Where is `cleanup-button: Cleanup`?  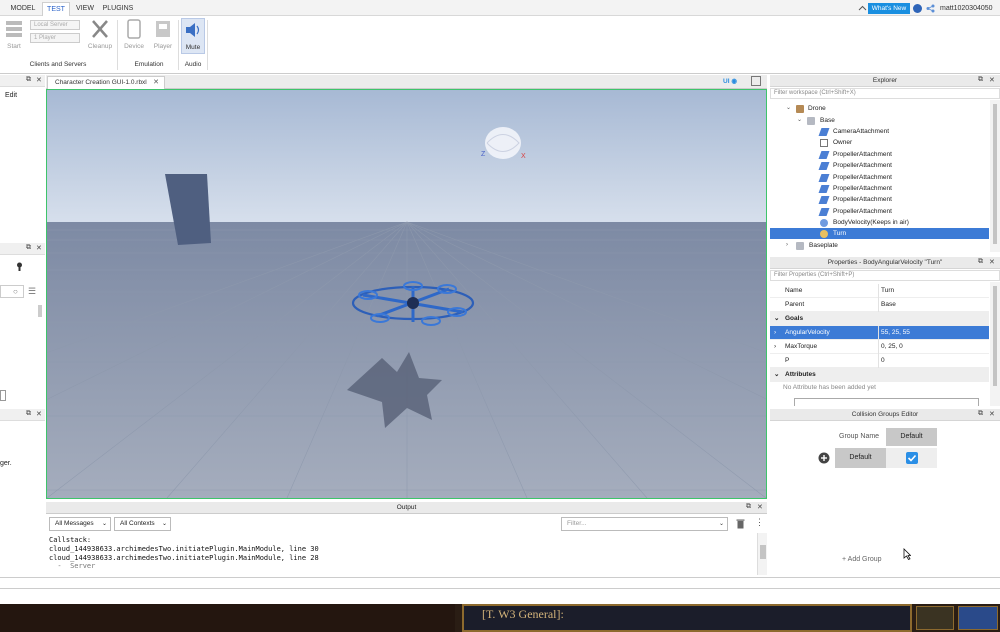 cleanup-button: Cleanup is located at coordinates (100, 38).